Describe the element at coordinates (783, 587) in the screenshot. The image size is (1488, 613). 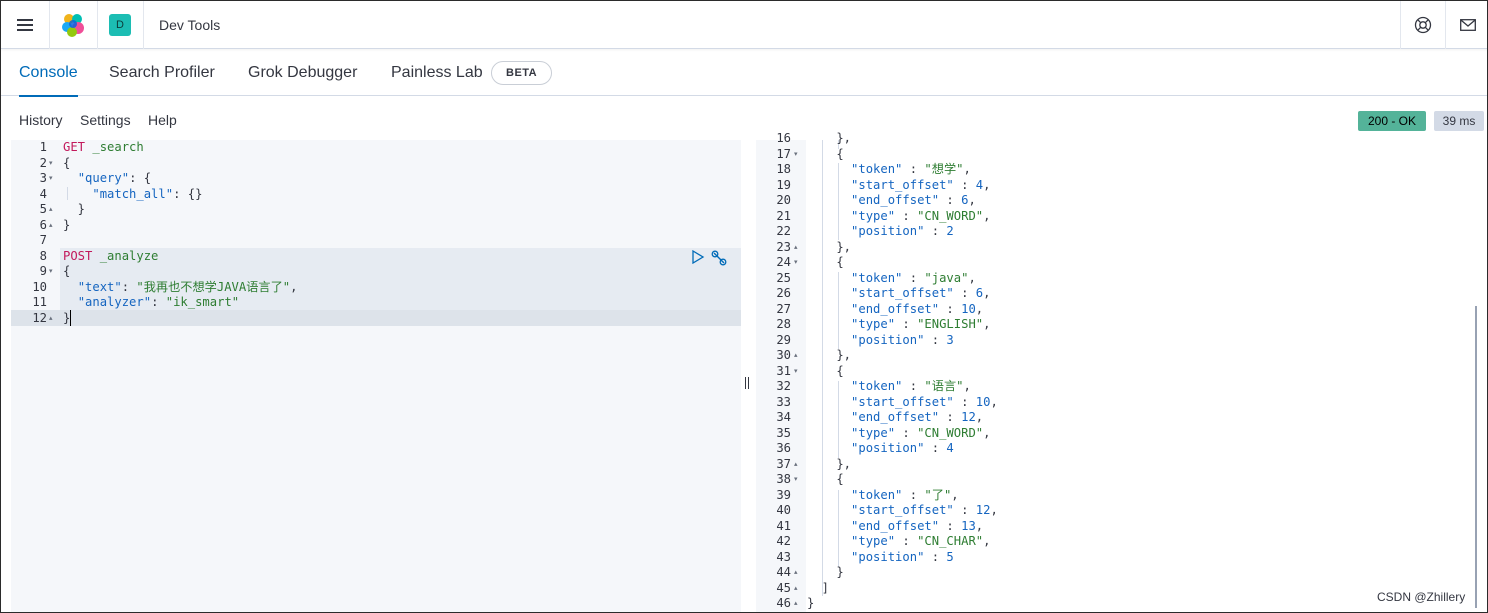
I see `line-number: 45` at that location.